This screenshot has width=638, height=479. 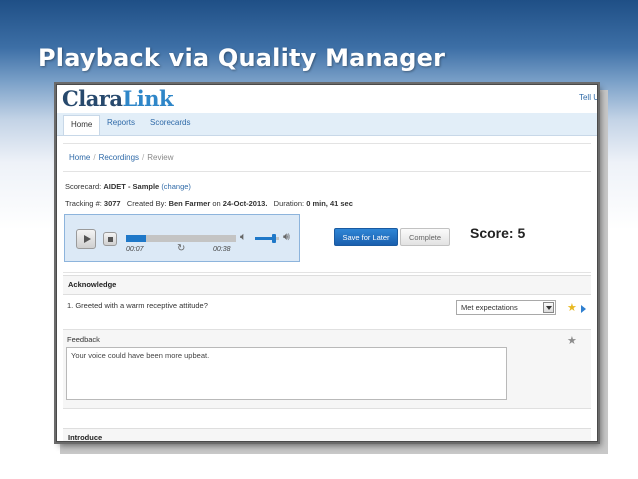 What do you see at coordinates (267, 238) in the screenshot?
I see `volume-slider` at bounding box center [267, 238].